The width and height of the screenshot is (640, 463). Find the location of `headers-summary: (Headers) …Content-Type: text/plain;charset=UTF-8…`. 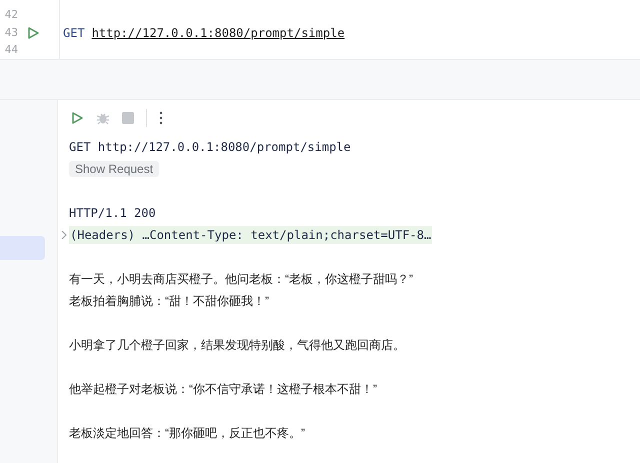

headers-summary: (Headers) …Content-Type: text/plain;charset=UTF-8… is located at coordinates (250, 235).